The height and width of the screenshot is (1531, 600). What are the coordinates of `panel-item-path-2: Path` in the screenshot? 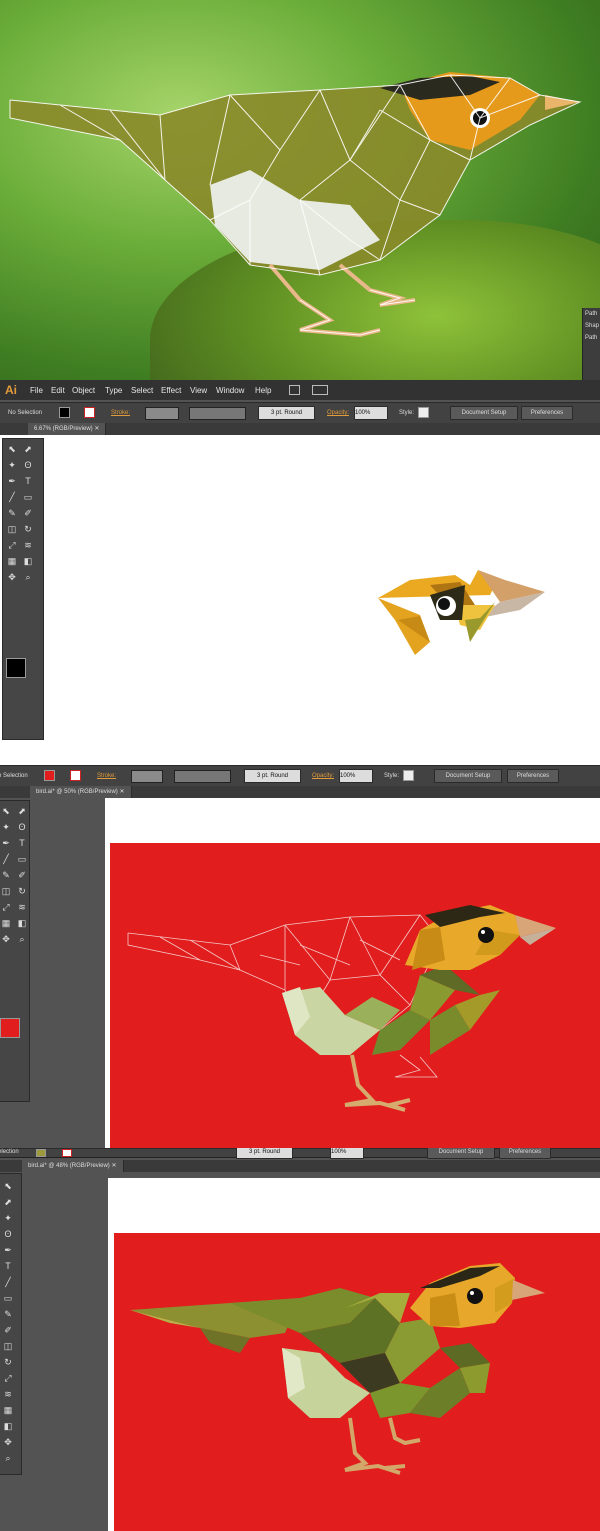 It's located at (591, 338).